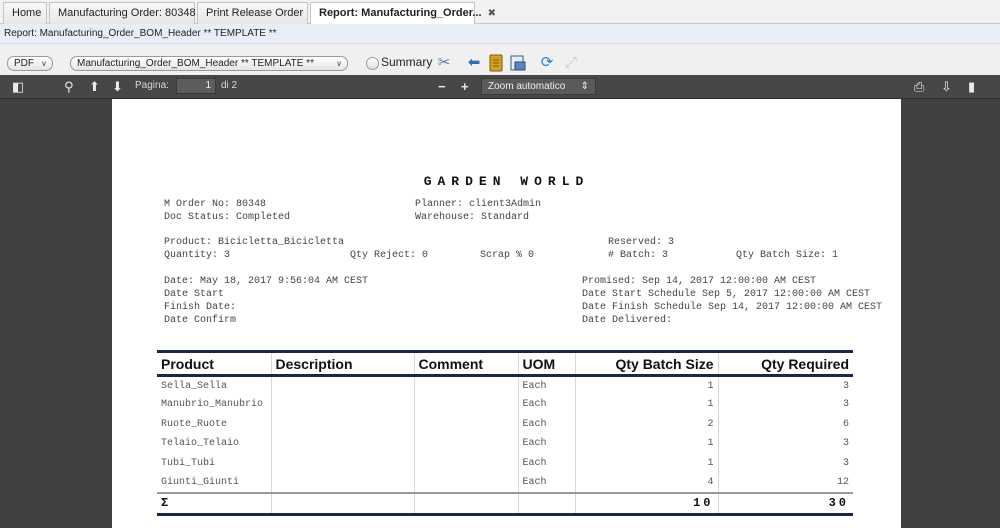 The height and width of the screenshot is (528, 1000). I want to click on table-row: Telaio_Telaio Each 1 3, so click(505, 444).